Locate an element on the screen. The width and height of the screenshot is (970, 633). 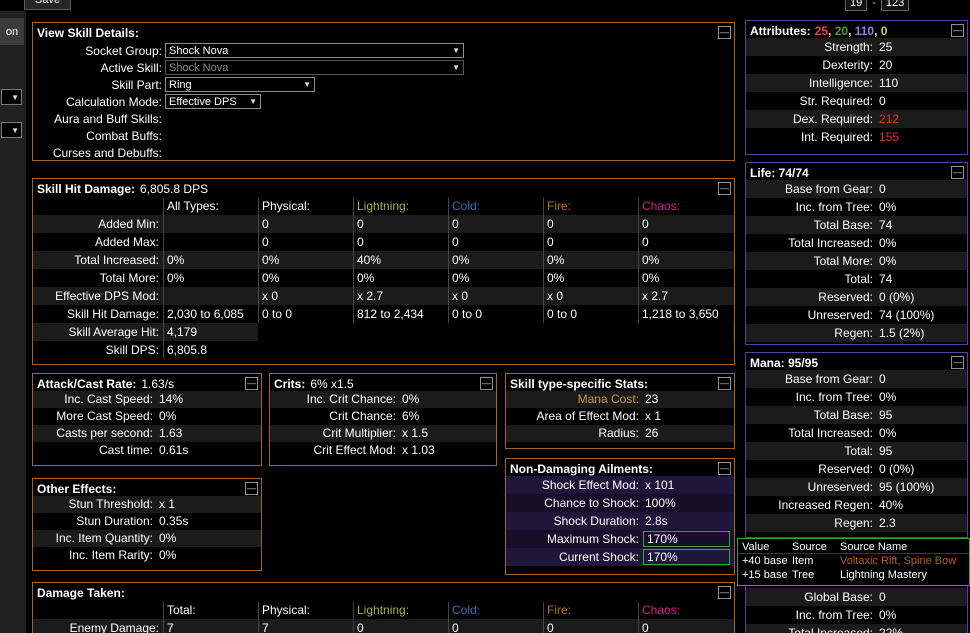
table-row: Added Min: 0 0 0 0 0 is located at coordinates (383, 224).